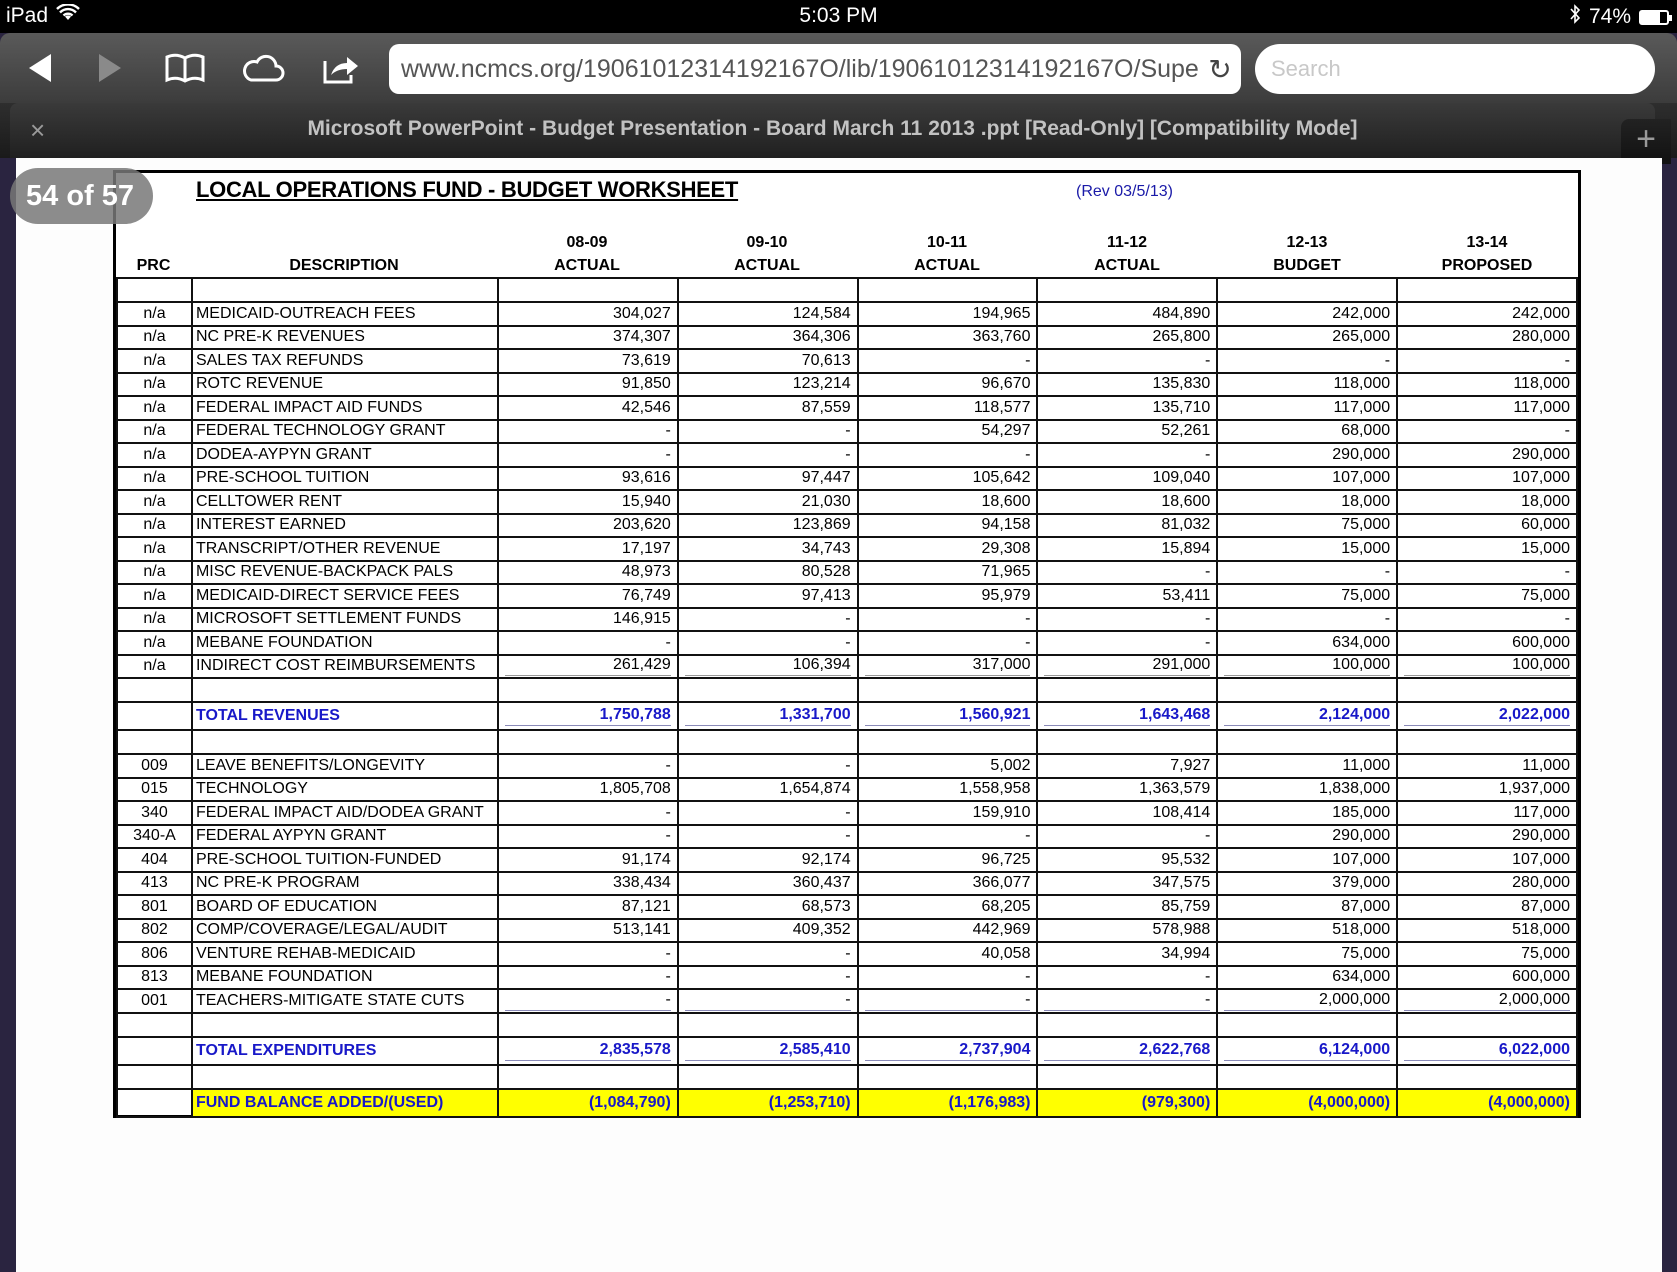 The width and height of the screenshot is (1677, 1272). I want to click on book-icon, so click(185, 68).